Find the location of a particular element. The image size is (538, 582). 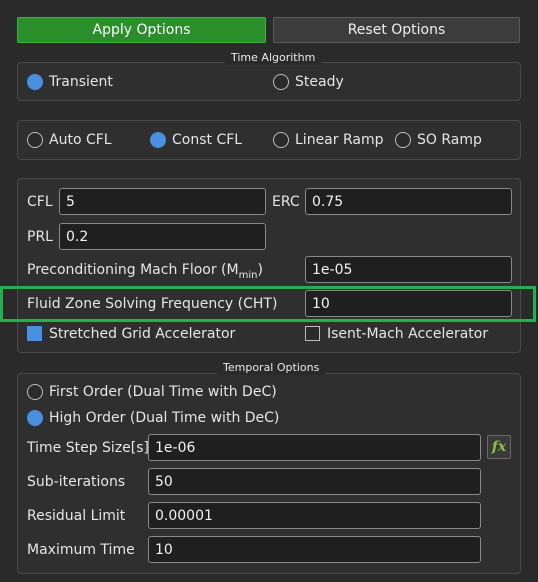

time-algorithm-title: Time Algorithm is located at coordinates (273, 58).